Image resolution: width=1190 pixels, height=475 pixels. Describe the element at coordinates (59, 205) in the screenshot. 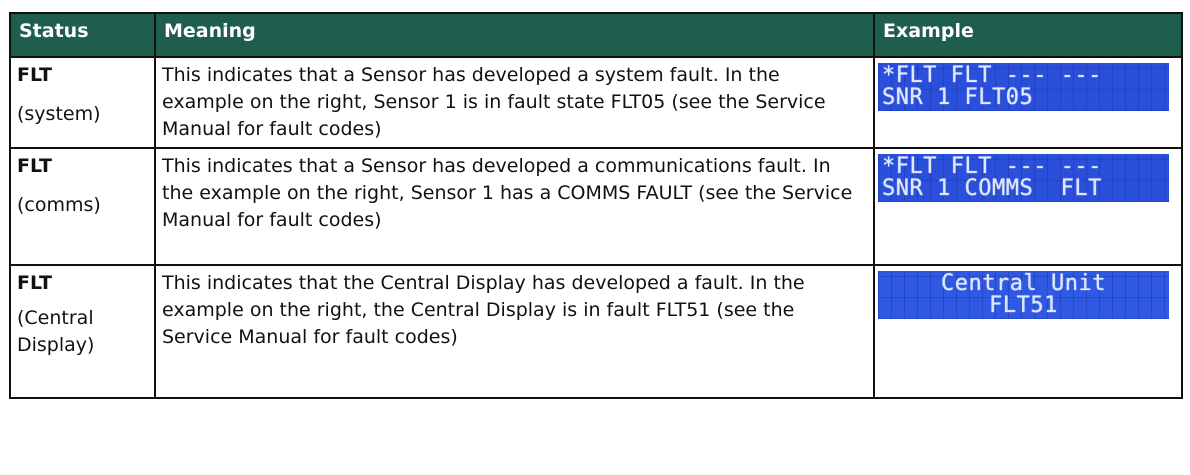

I see `status-subtype: (comms)` at that location.